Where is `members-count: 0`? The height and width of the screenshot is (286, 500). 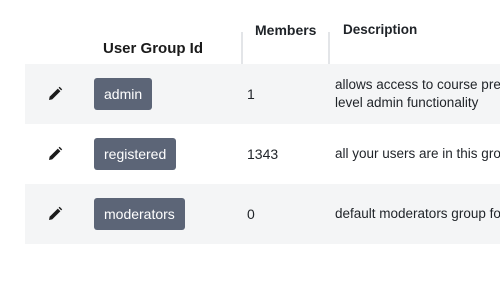 members-count: 0 is located at coordinates (251, 214).